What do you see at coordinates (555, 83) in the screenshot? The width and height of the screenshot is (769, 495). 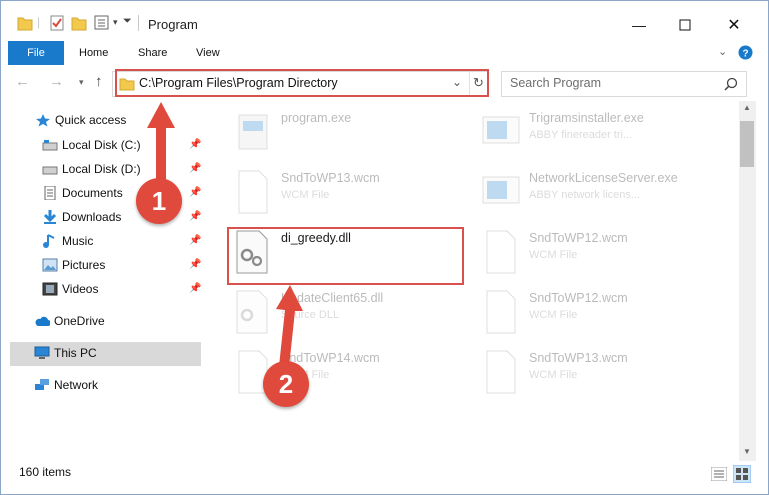 I see `search-input: Search Program` at bounding box center [555, 83].